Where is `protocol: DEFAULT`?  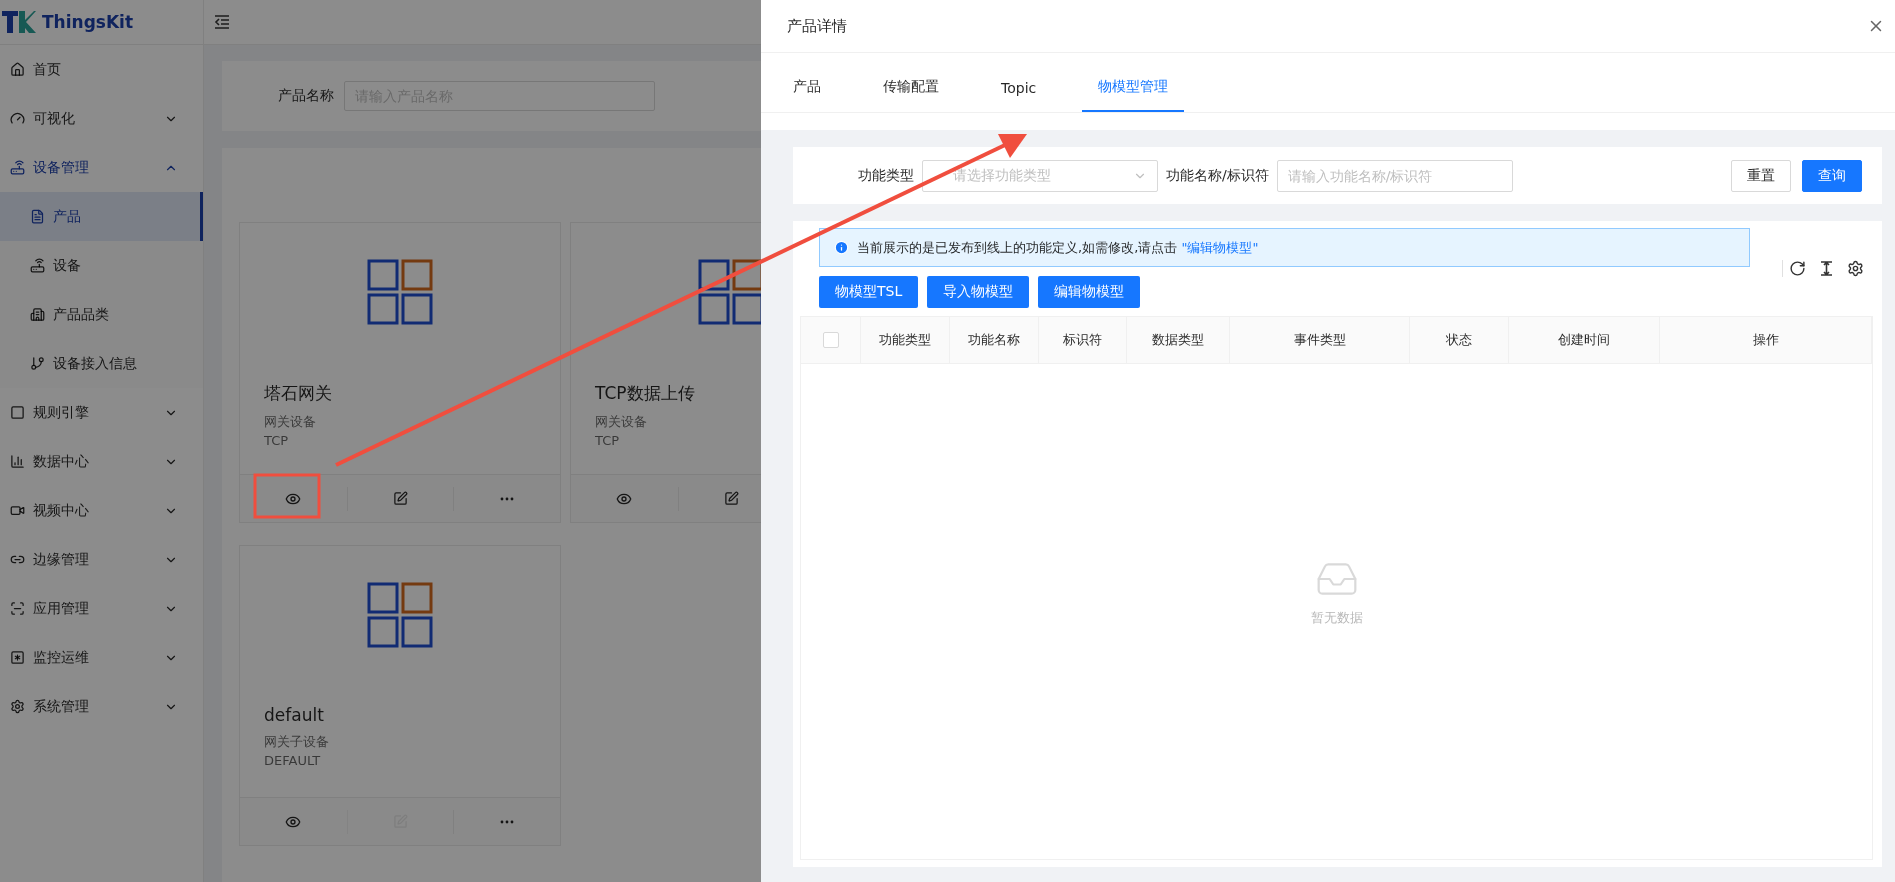
protocol: DEFAULT is located at coordinates (293, 760).